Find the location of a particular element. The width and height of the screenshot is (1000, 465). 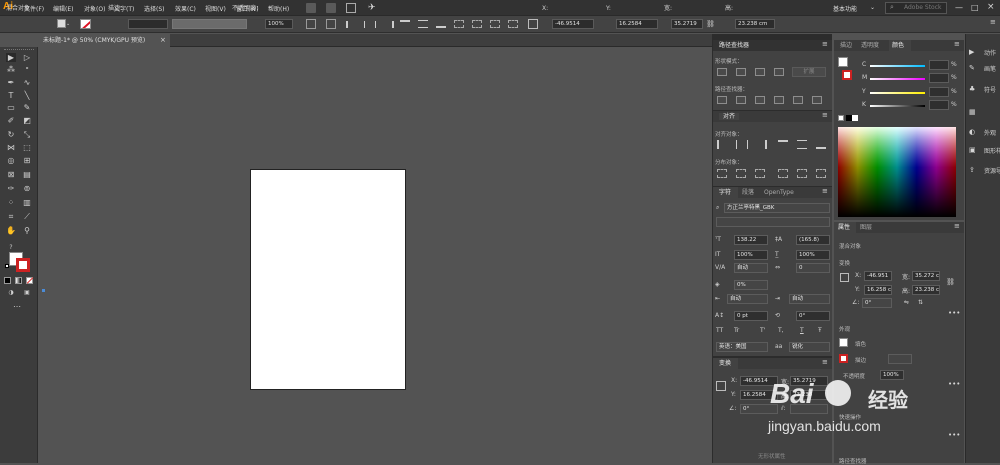

screen-mode-icon: ▣ is located at coordinates (27, 292).